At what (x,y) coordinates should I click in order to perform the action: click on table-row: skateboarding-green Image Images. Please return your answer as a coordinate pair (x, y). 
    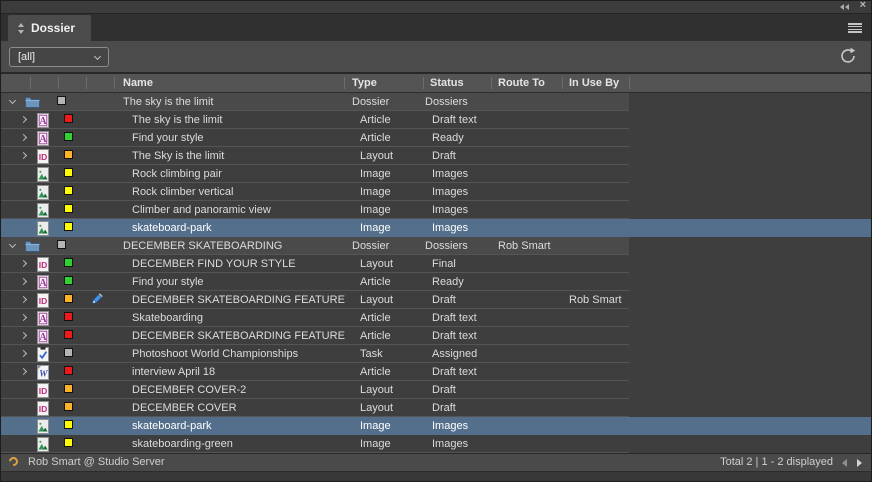
    Looking at the image, I should click on (436, 444).